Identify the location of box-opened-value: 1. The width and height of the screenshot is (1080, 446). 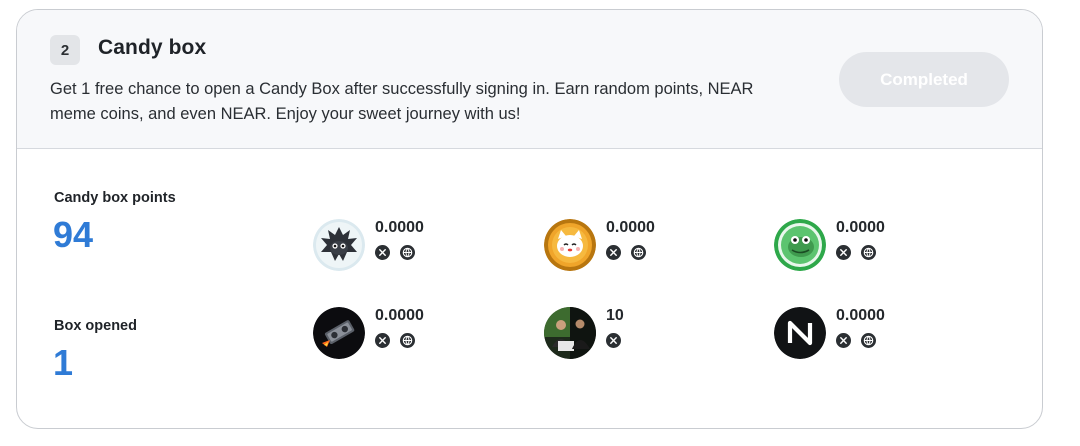
(63, 362).